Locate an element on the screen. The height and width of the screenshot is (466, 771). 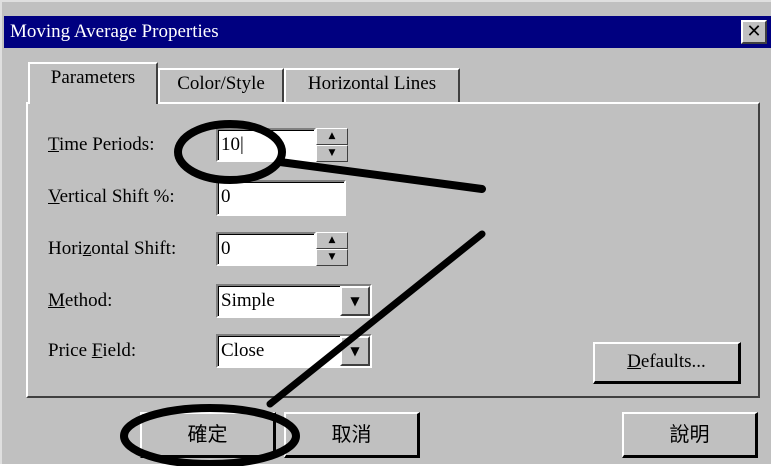
tab-horizontal-lines-label: Horizontal Lines is located at coordinates (372, 83).